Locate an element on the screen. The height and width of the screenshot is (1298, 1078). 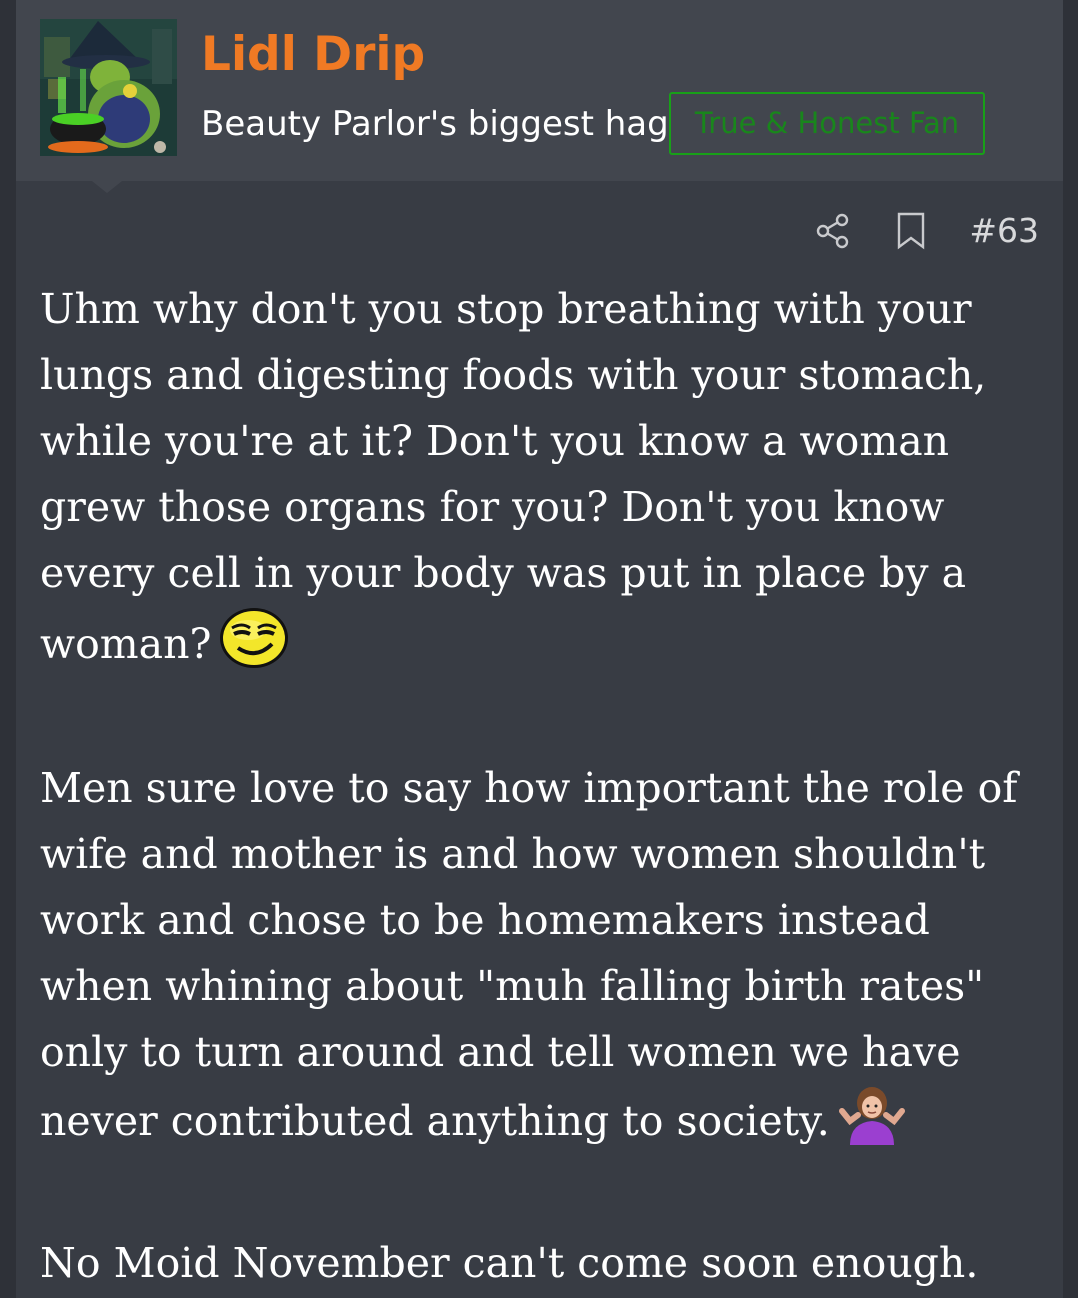
post-paragraph: No Moid November can't come soon enough. is located at coordinates (545, 1263).